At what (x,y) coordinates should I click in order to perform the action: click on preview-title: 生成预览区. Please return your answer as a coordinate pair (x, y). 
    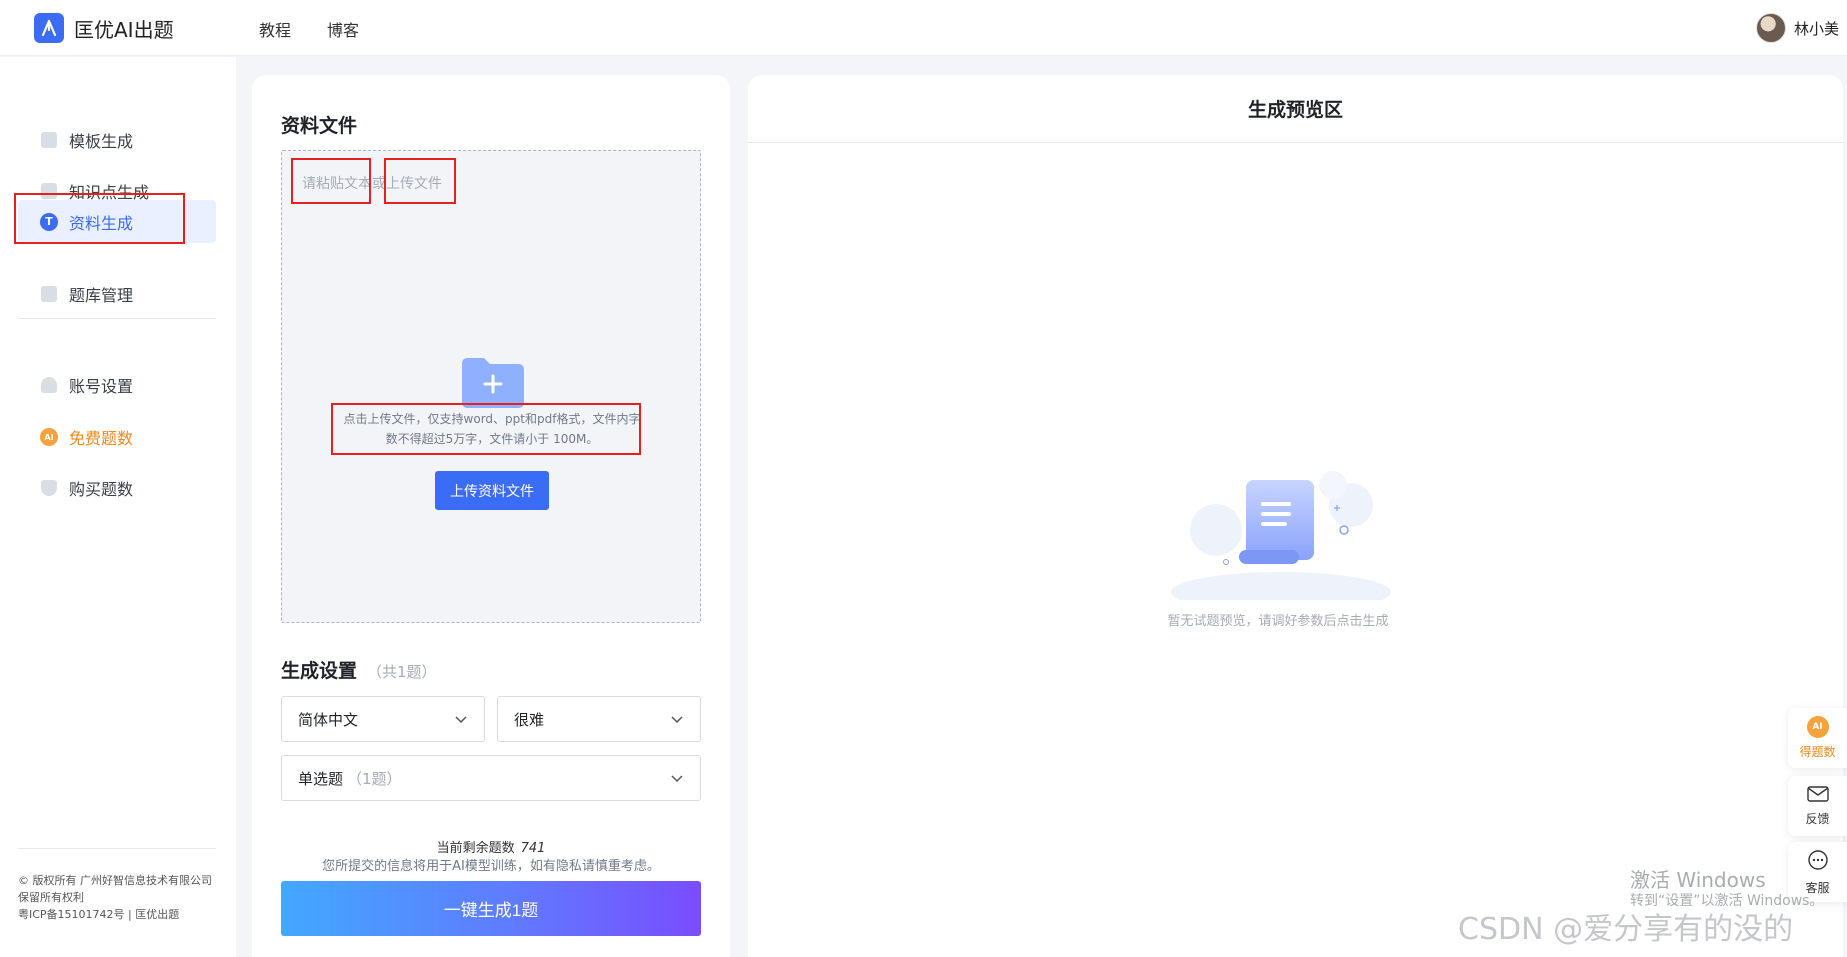
    Looking at the image, I should click on (1295, 109).